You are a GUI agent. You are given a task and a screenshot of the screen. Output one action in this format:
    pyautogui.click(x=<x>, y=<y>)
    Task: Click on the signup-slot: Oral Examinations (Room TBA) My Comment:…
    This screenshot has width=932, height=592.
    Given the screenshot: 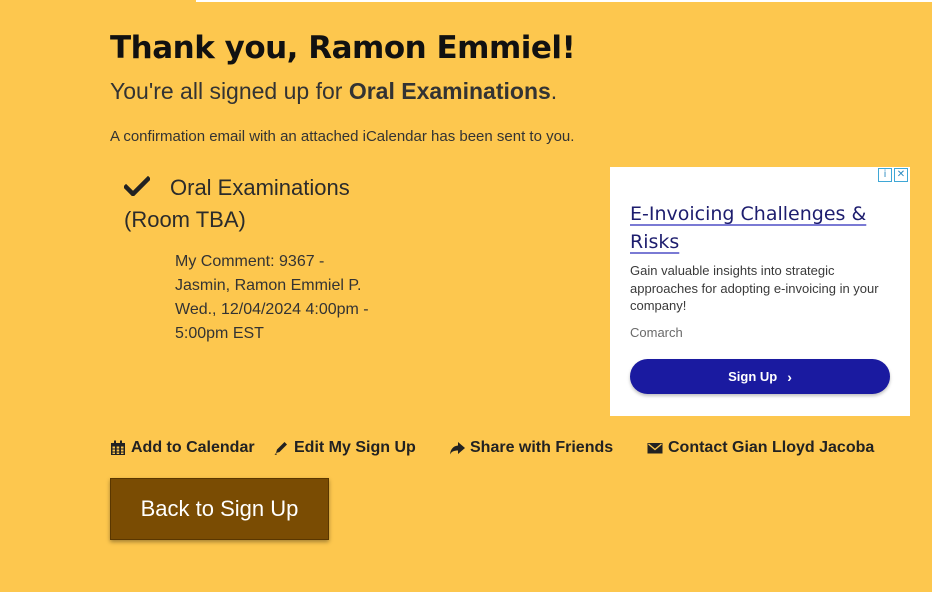 What is the action you would take?
    pyautogui.click(x=264, y=259)
    